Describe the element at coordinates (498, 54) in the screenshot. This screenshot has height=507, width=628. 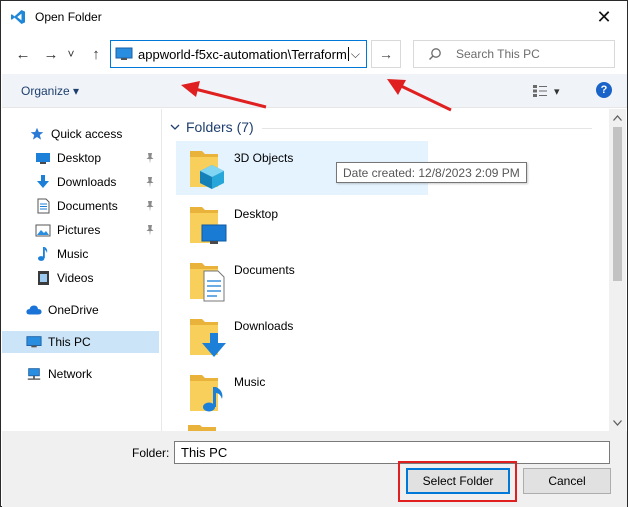
I see `search-placeholder: Search This PC` at that location.